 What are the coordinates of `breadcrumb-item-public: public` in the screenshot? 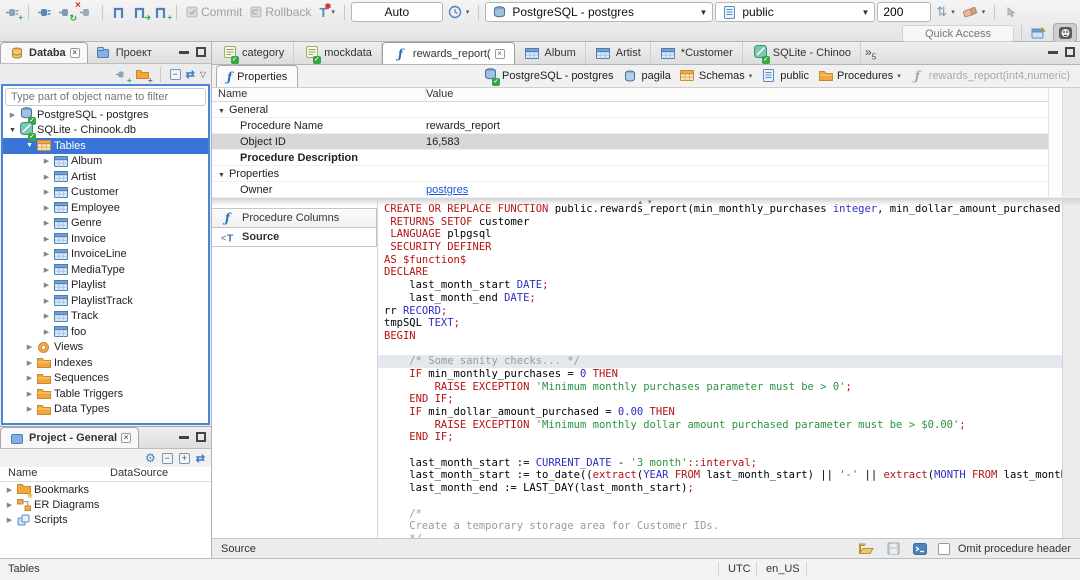 It's located at (784, 75).